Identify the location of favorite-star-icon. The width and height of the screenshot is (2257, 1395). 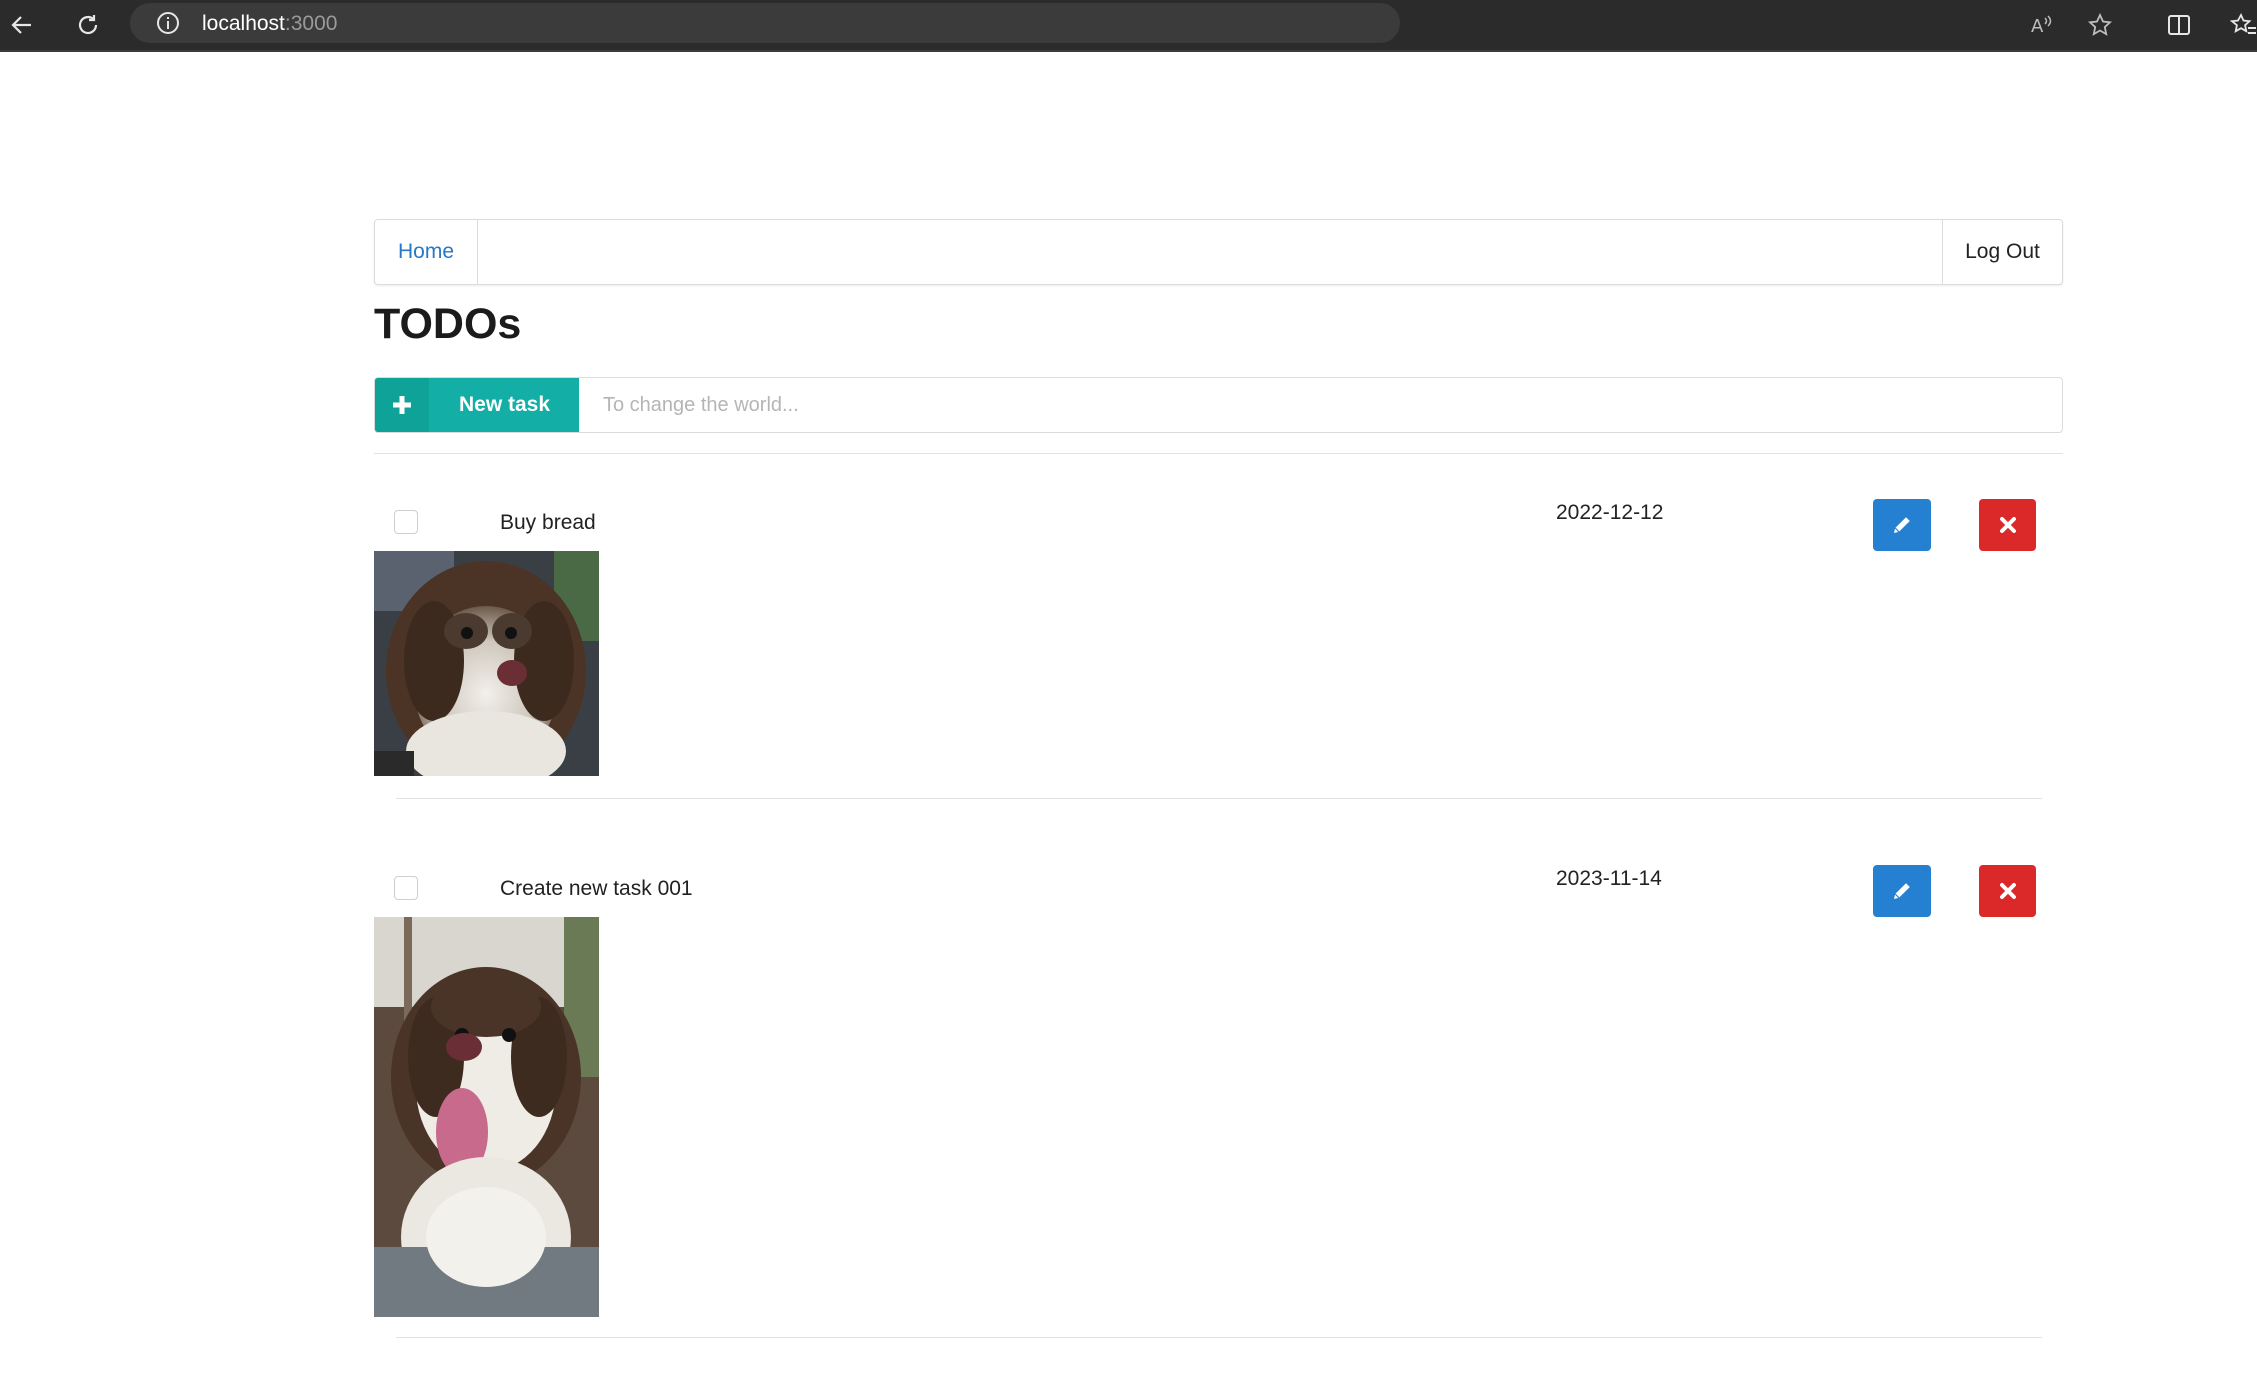
(2100, 25).